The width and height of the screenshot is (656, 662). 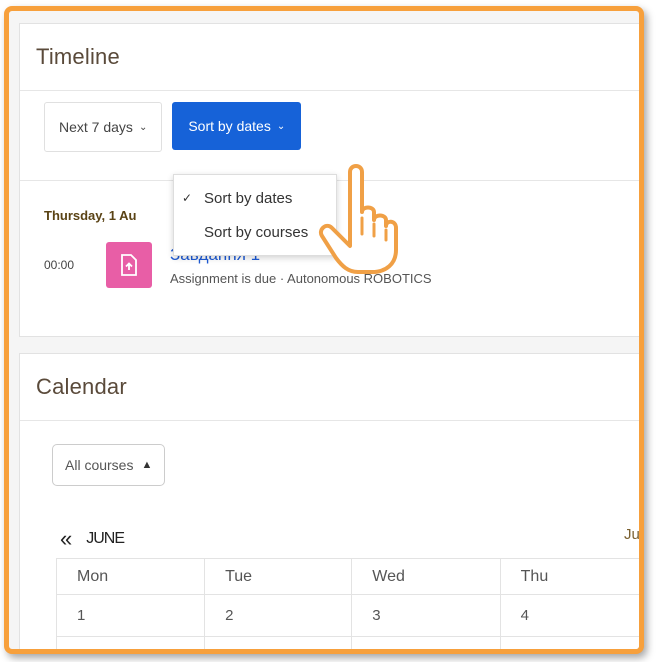 What do you see at coordinates (78, 56) in the screenshot?
I see `timeline-title: Timeline` at bounding box center [78, 56].